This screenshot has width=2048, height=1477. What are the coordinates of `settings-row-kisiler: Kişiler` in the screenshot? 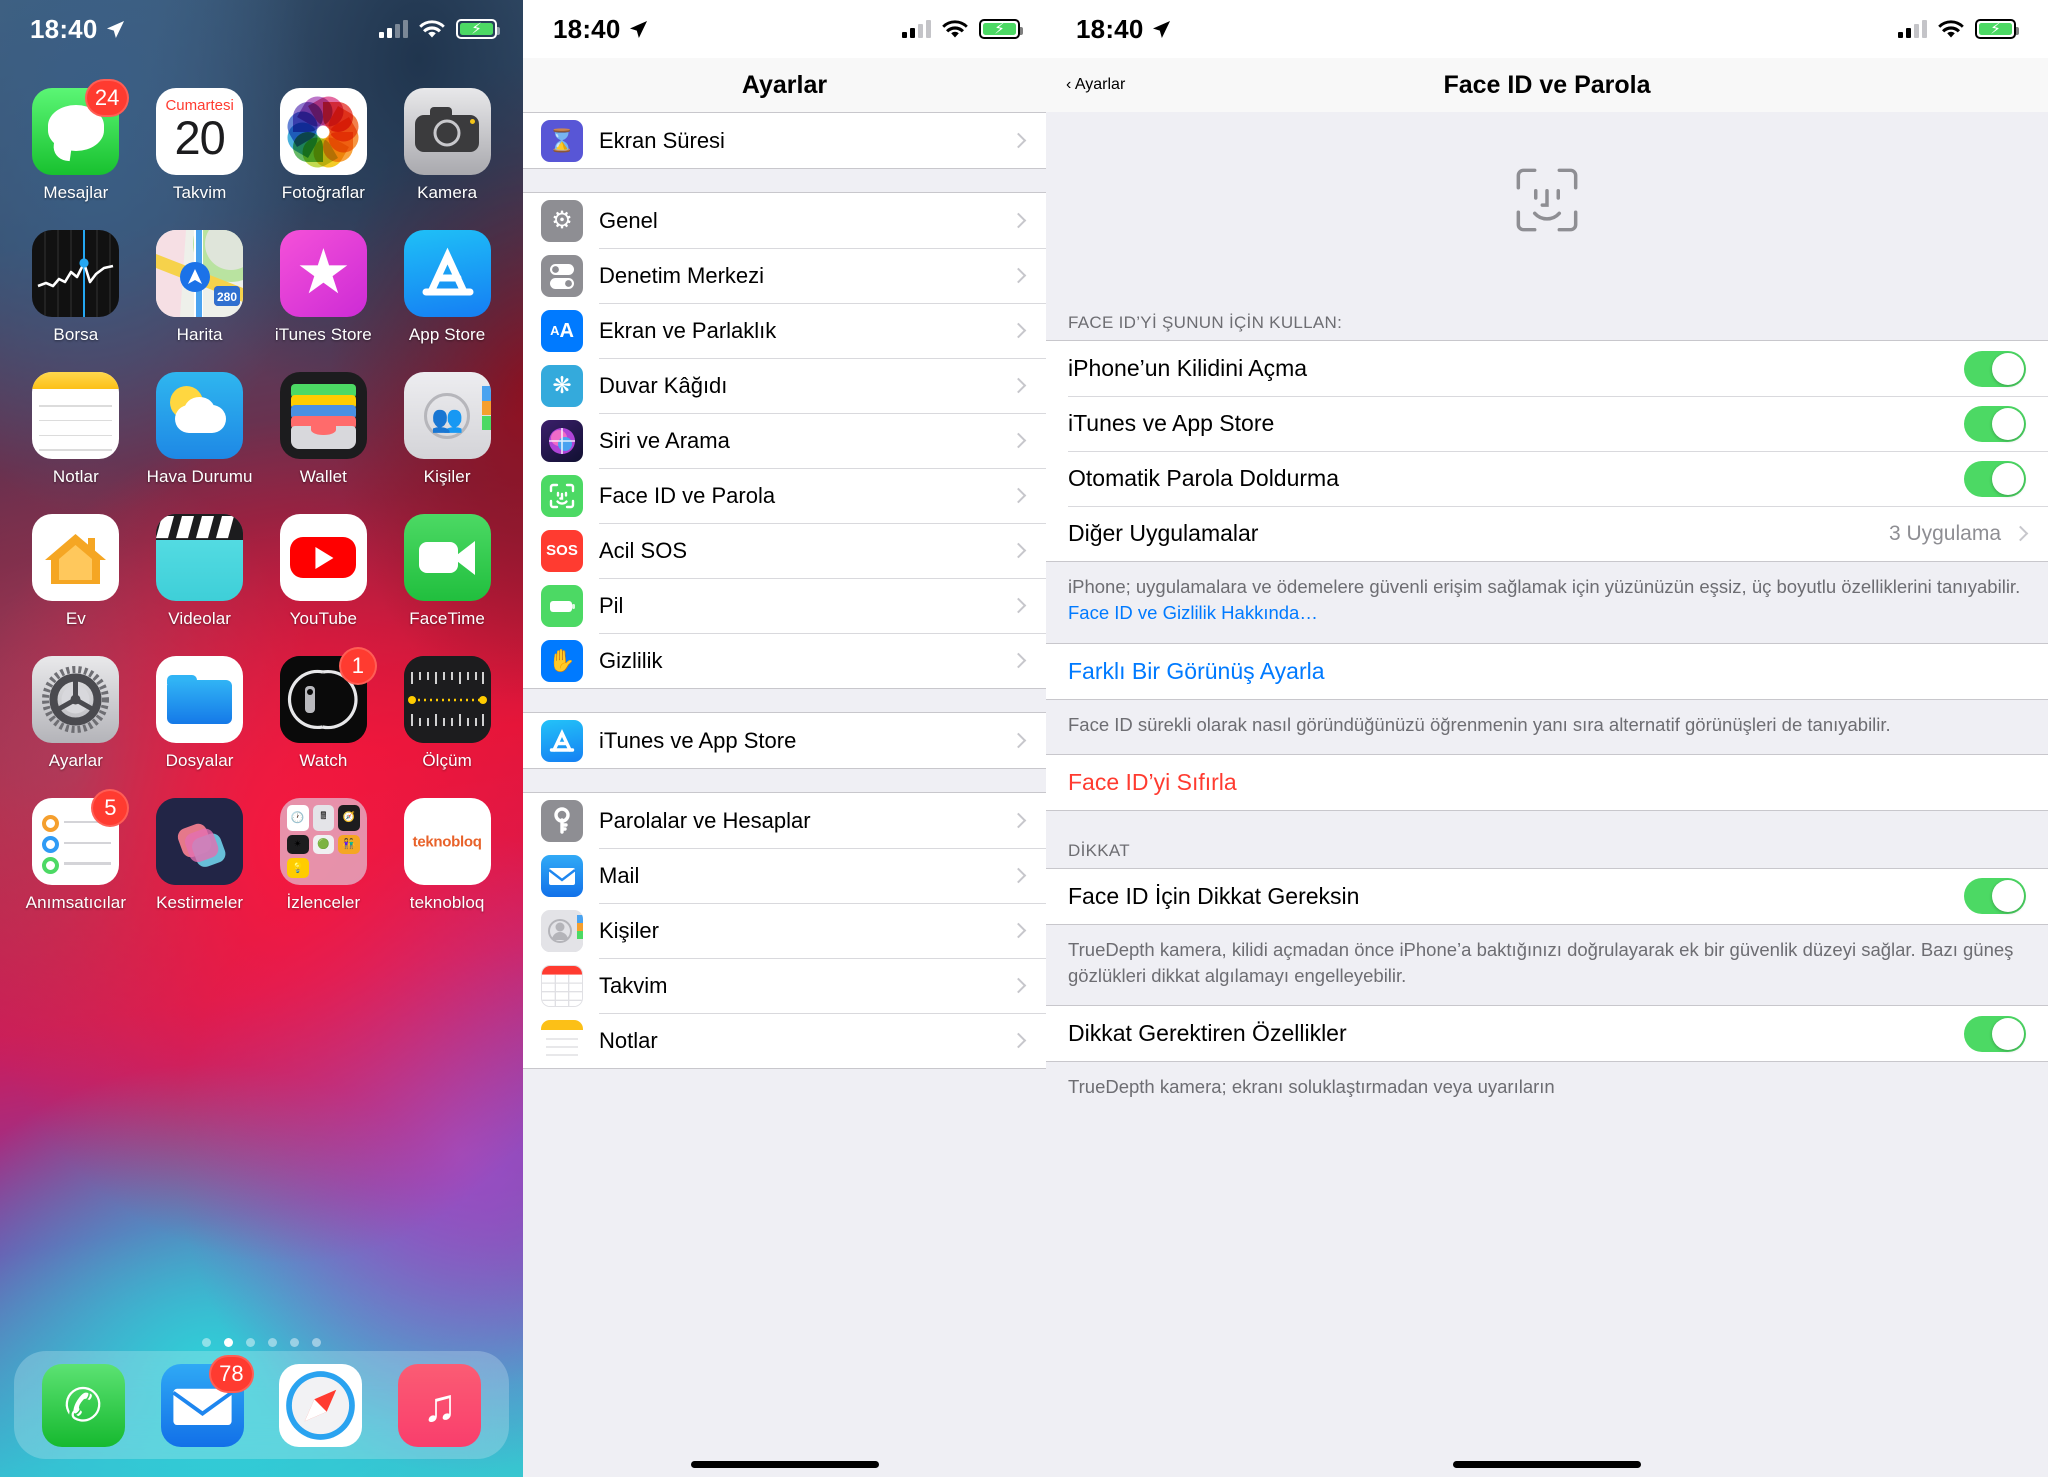 It's located at (784, 930).